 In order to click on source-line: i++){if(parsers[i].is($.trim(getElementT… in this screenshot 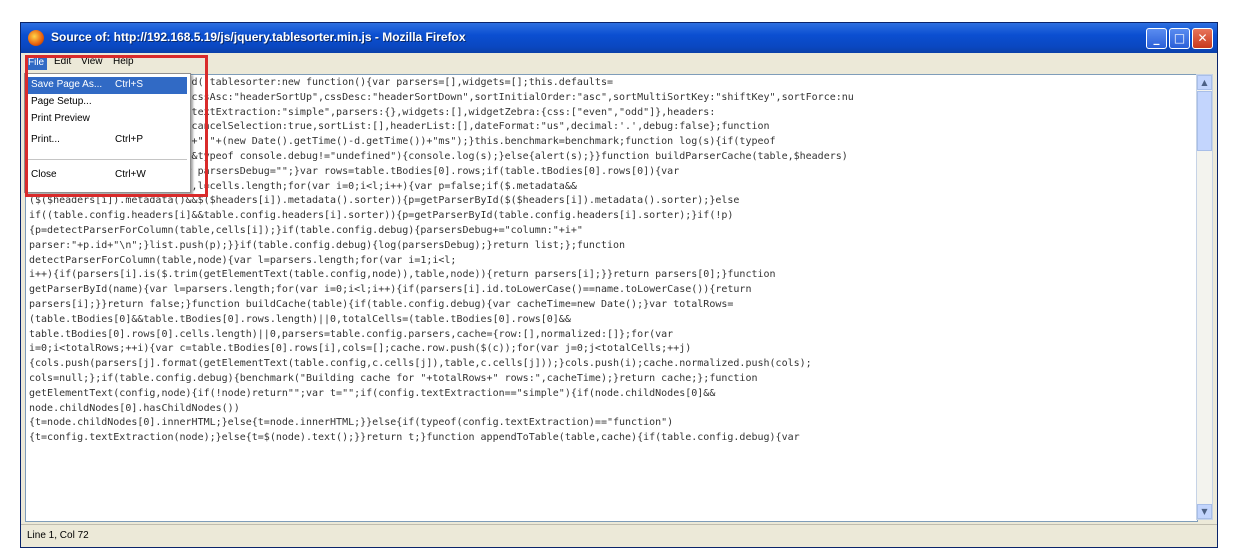, I will do `click(402, 275)`.